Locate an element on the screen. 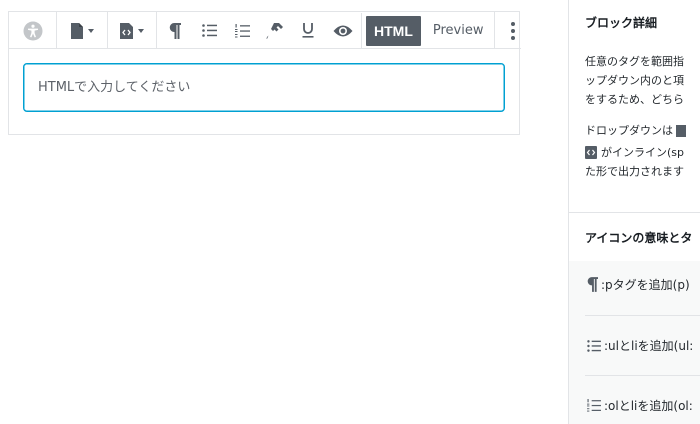 The image size is (700, 424). preview-mode-button: Preview is located at coordinates (458, 31).